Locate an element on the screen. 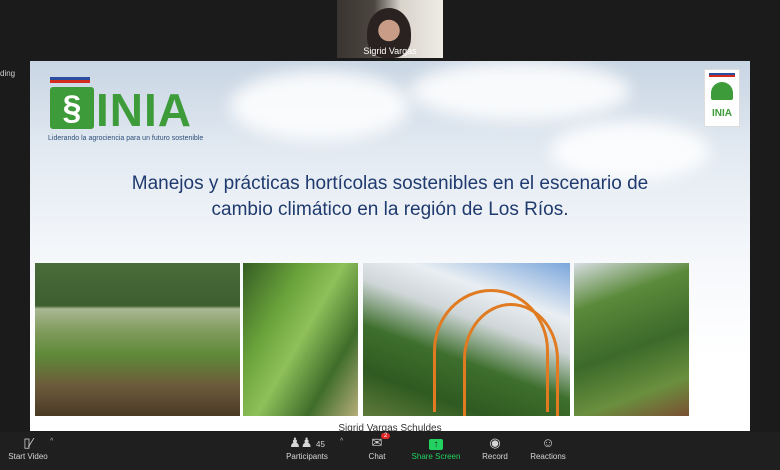 The image size is (780, 470). video-off-icon: ▯⁄ is located at coordinates (28, 442).